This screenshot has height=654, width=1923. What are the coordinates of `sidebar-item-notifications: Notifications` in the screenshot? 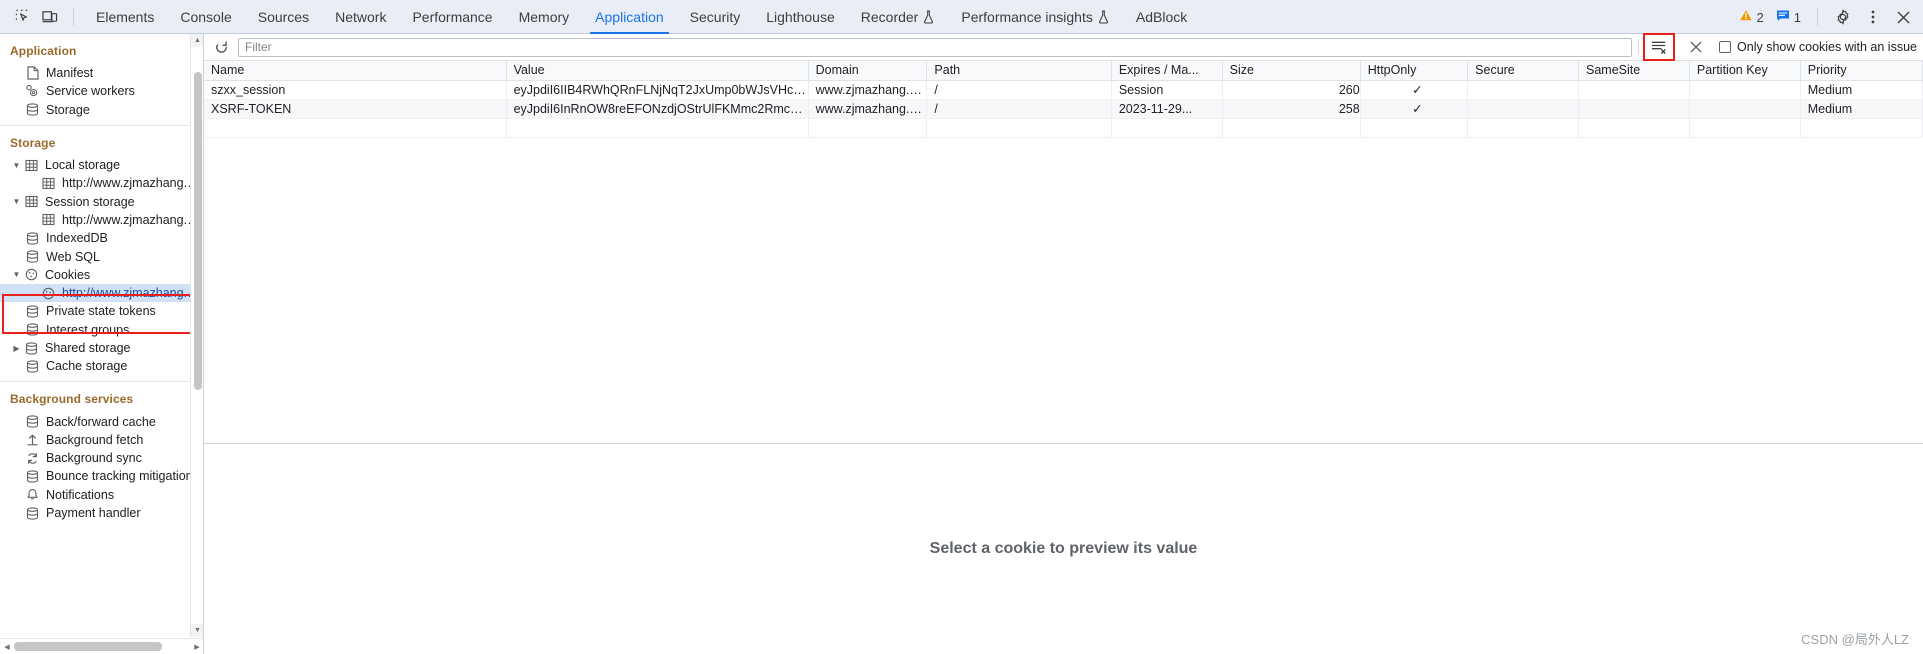 It's located at (101, 495).